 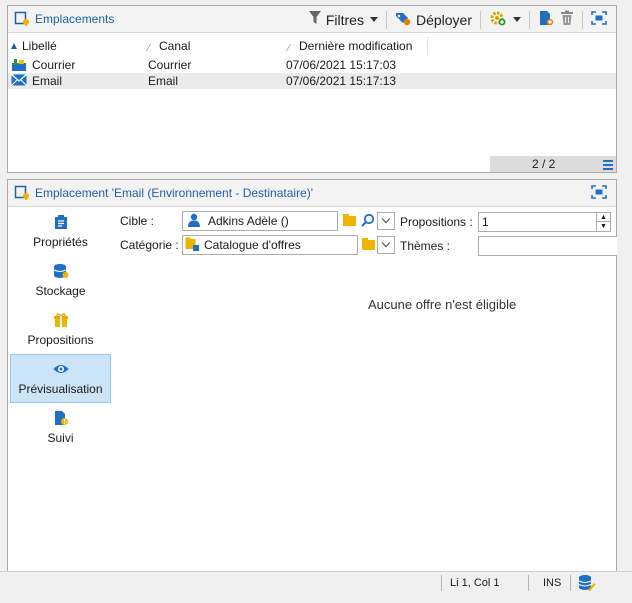 I want to click on propositions-stepper: ▲ ▼, so click(x=603, y=222).